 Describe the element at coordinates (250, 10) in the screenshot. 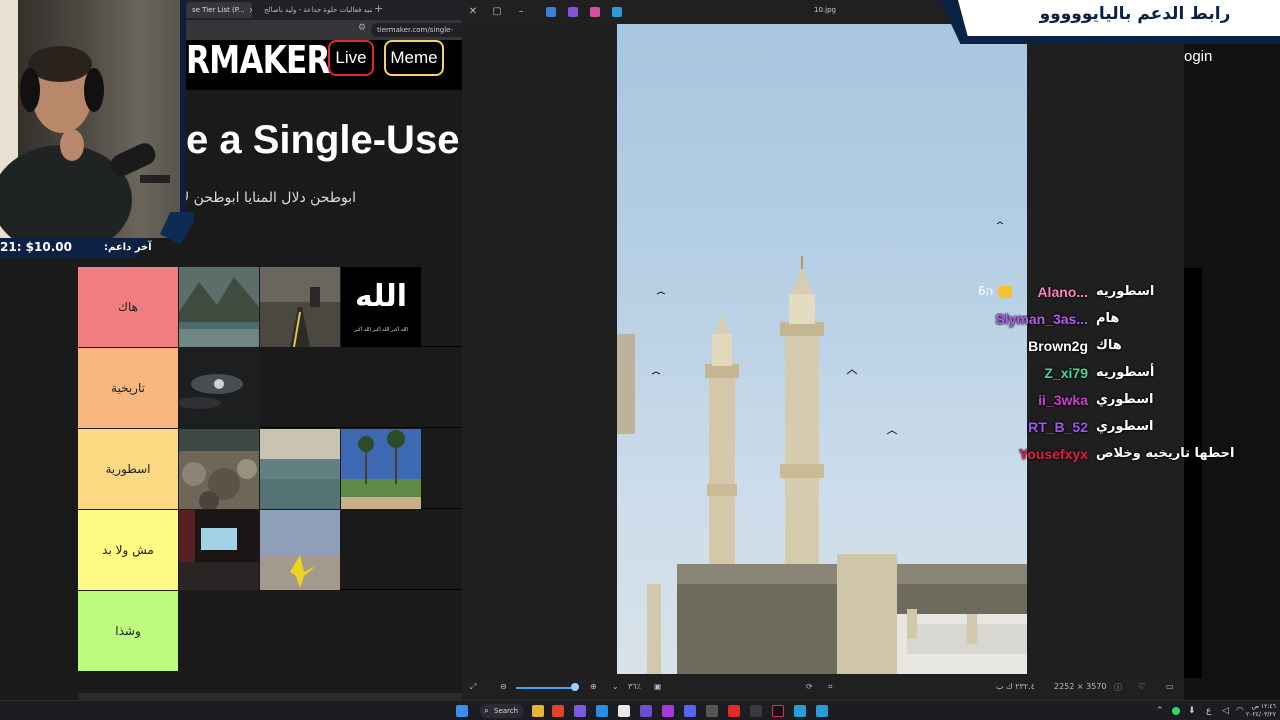

I see `close-tab-icon: ✕` at that location.